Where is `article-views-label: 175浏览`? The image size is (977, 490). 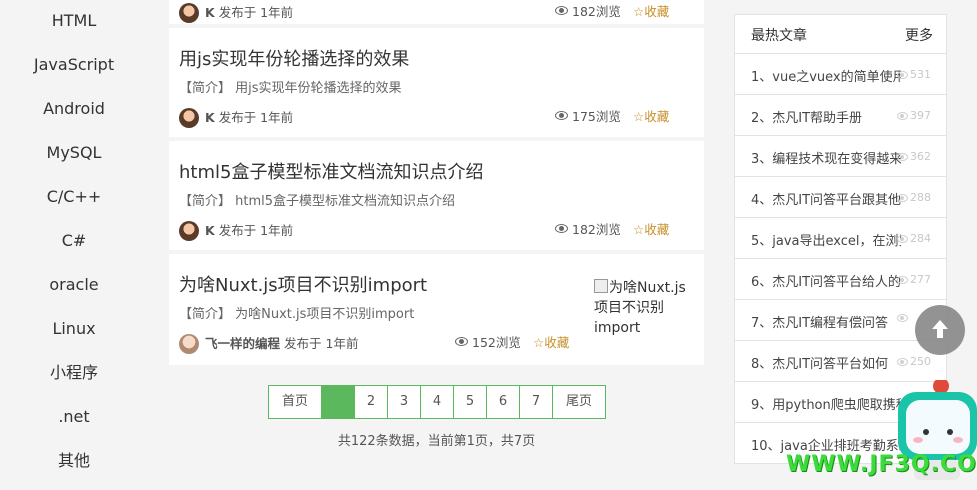 article-views-label: 175浏览 is located at coordinates (596, 116).